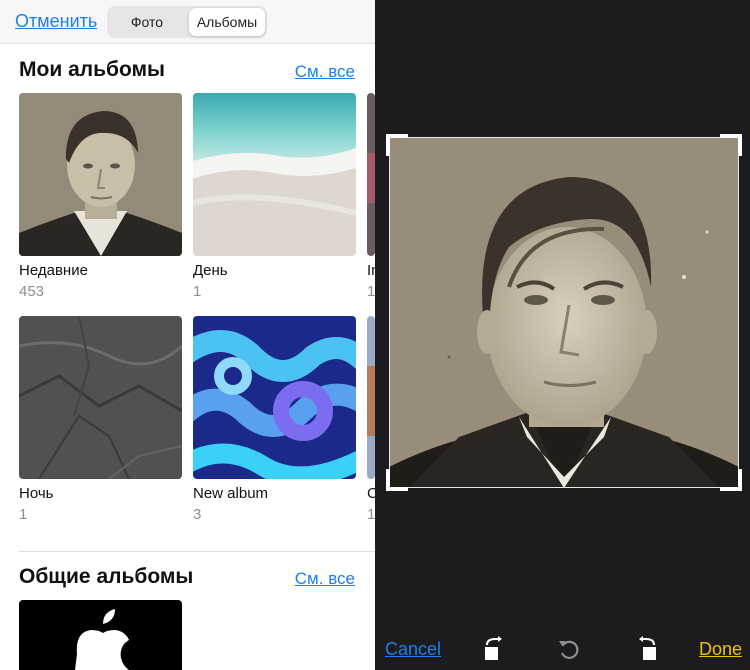  What do you see at coordinates (36, 493) in the screenshot?
I see `album-name: Ночь` at bounding box center [36, 493].